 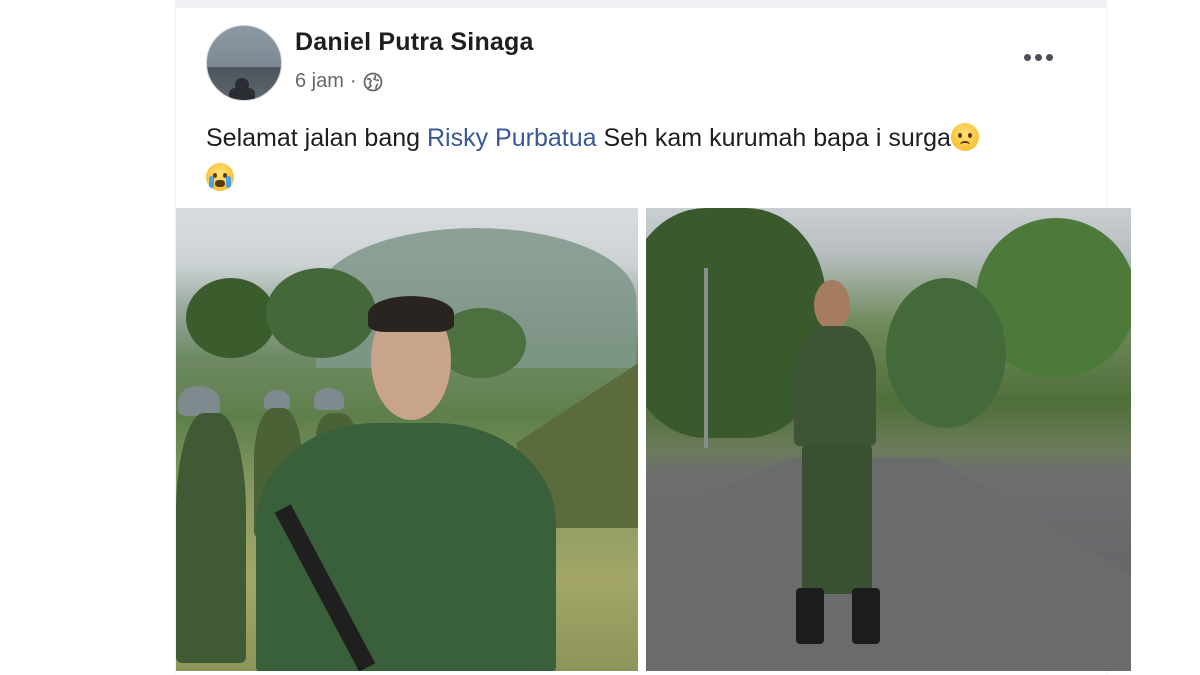 What do you see at coordinates (411, 314) in the screenshot?
I see `soldier-hair` at bounding box center [411, 314].